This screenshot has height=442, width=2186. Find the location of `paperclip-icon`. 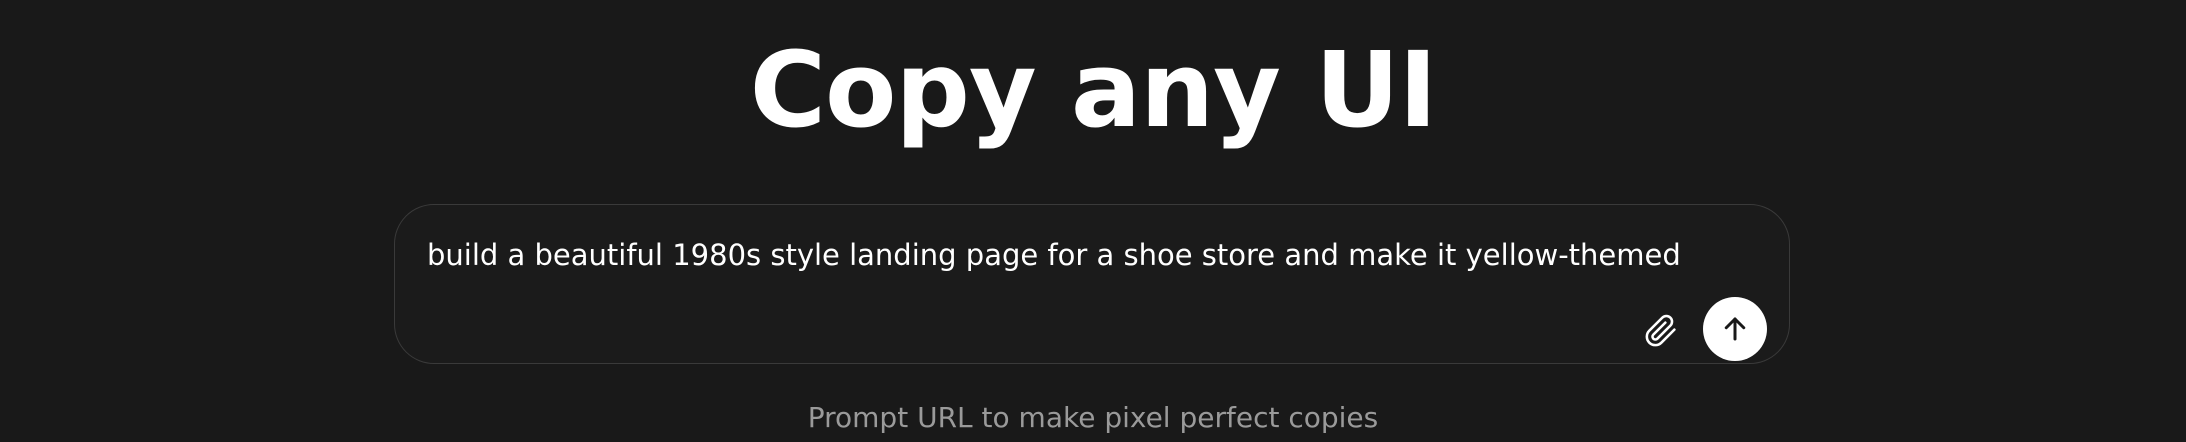

paperclip-icon is located at coordinates (1660, 330).